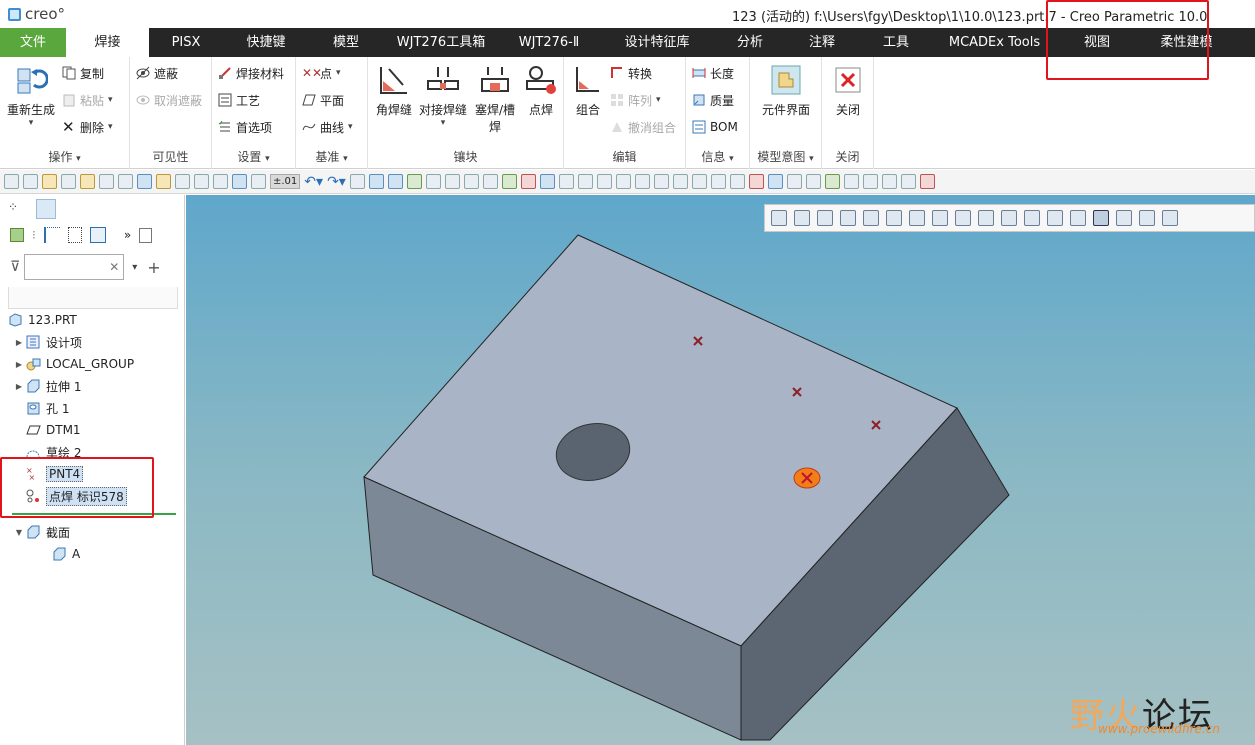  What do you see at coordinates (794, 181) in the screenshot?
I see `sort-icon` at bounding box center [794, 181].